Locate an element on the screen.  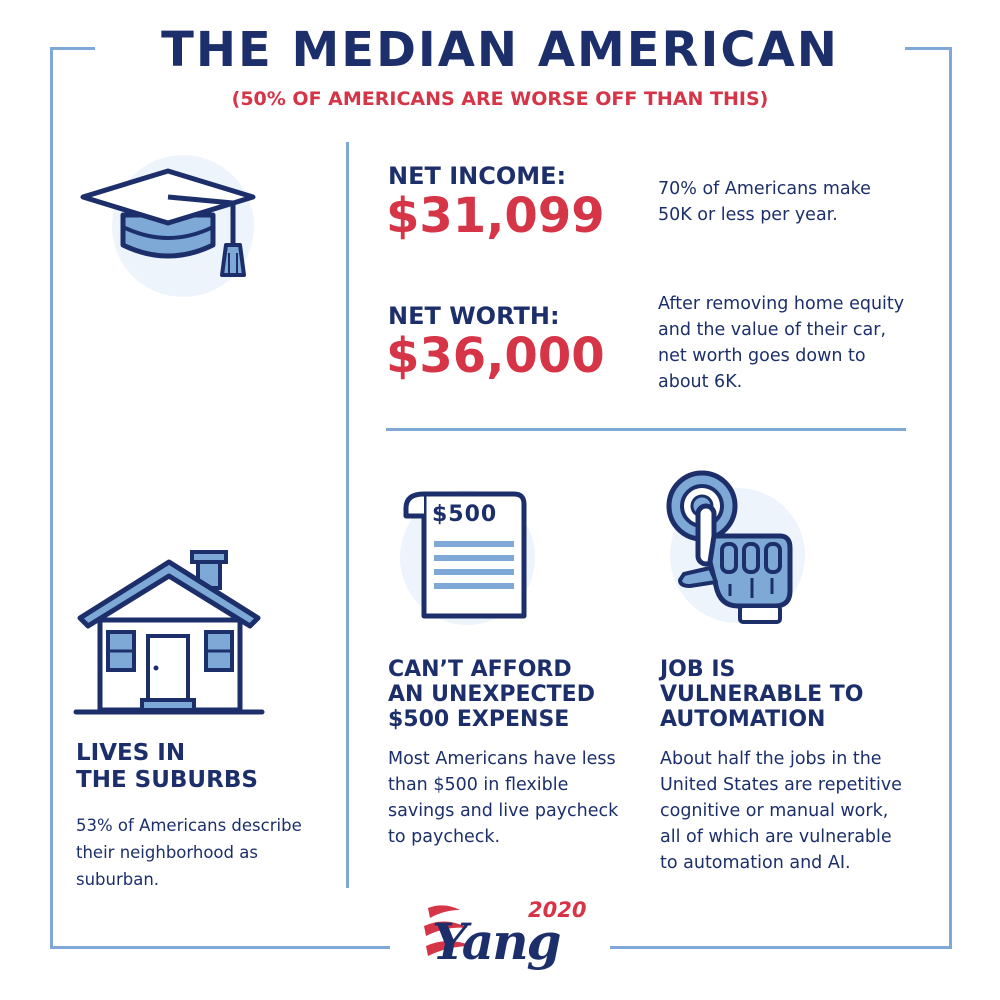
automation-heading-line2: VULNERABLE TO is located at coordinates (762, 694).